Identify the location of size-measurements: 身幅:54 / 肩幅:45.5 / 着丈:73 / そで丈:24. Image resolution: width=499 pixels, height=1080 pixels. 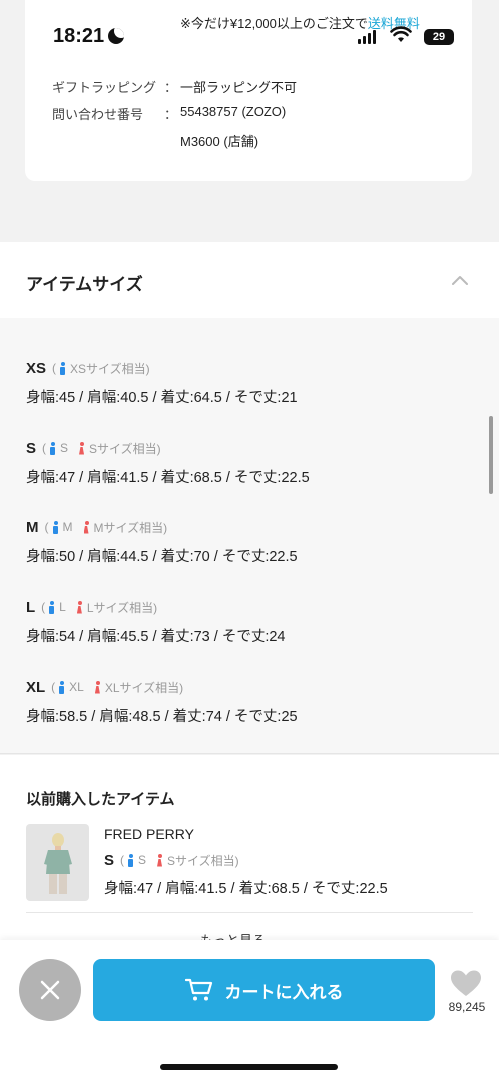
(156, 637).